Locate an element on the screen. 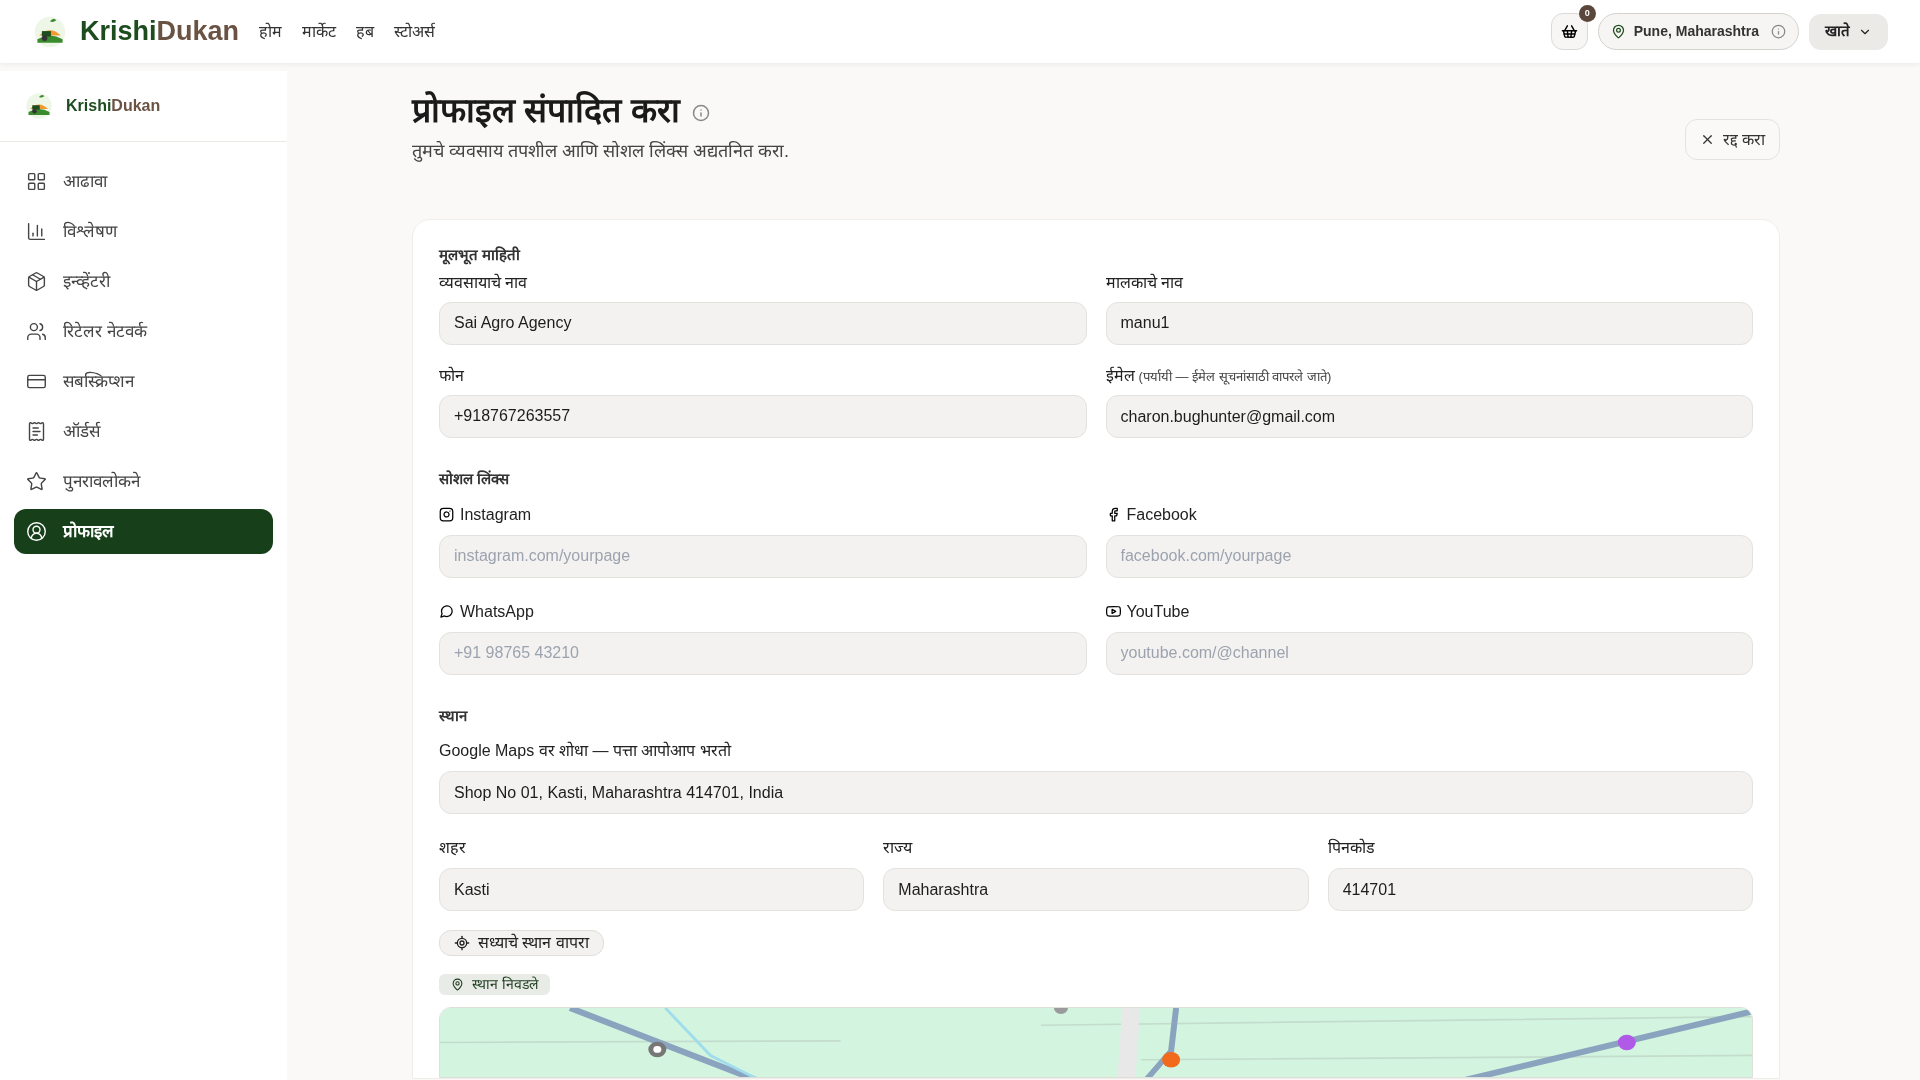  section-heading: सोशल लिंक्स is located at coordinates (475, 479).